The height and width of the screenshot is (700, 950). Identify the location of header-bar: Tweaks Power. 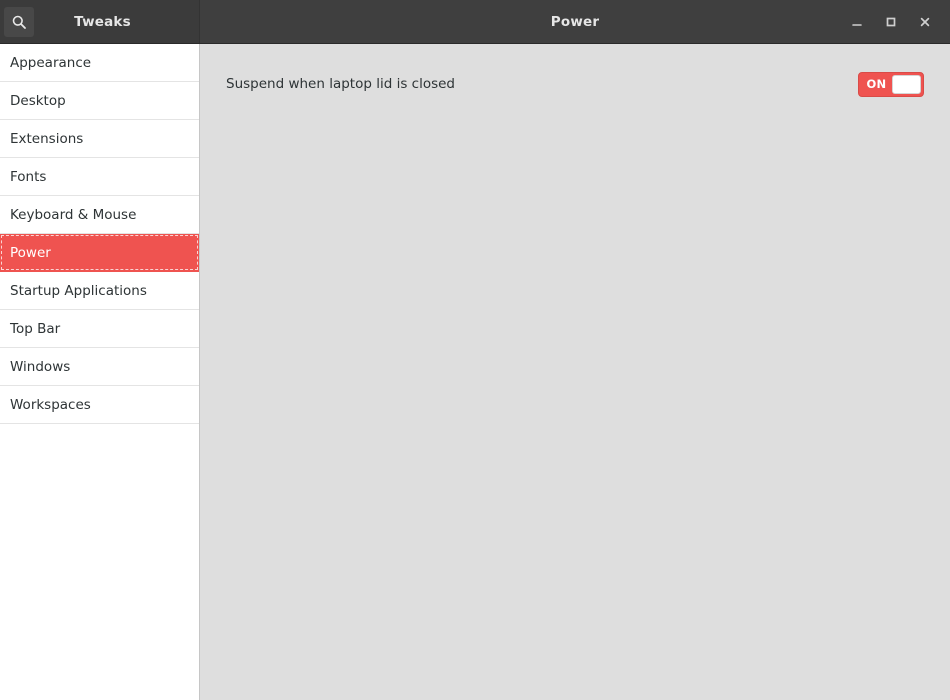
(475, 22).